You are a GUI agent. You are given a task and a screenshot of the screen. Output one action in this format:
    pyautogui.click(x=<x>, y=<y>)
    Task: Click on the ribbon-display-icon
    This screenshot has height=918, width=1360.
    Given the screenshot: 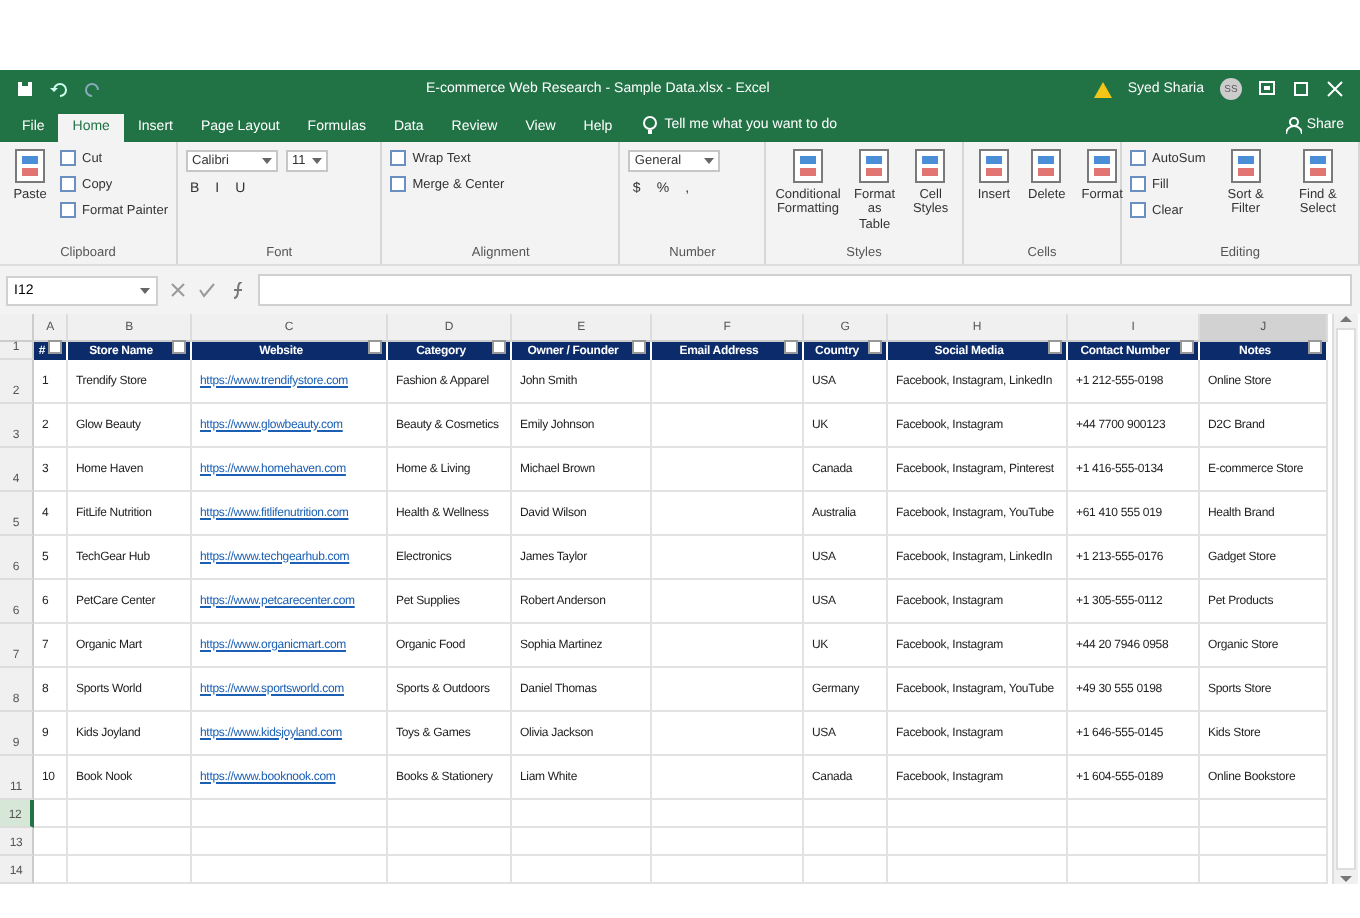 What is the action you would take?
    pyautogui.click(x=1267, y=89)
    